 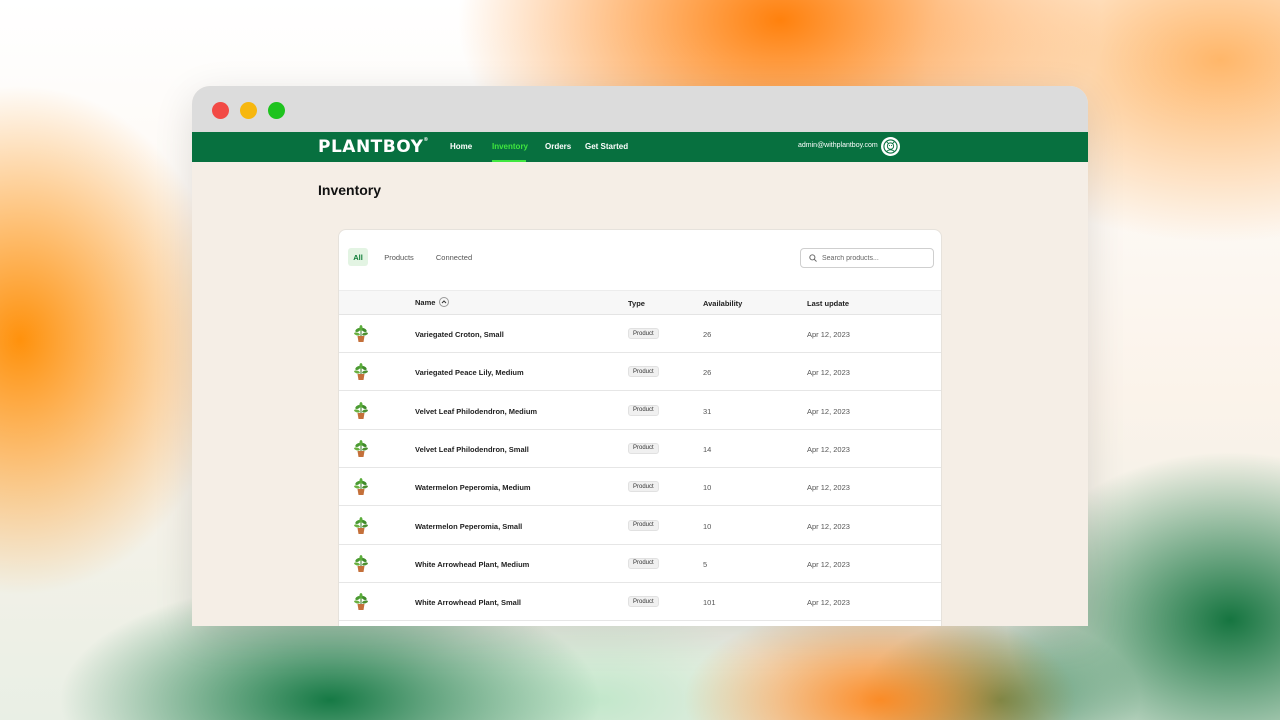 What do you see at coordinates (558, 146) in the screenshot?
I see `nav-orders: Orders` at bounding box center [558, 146].